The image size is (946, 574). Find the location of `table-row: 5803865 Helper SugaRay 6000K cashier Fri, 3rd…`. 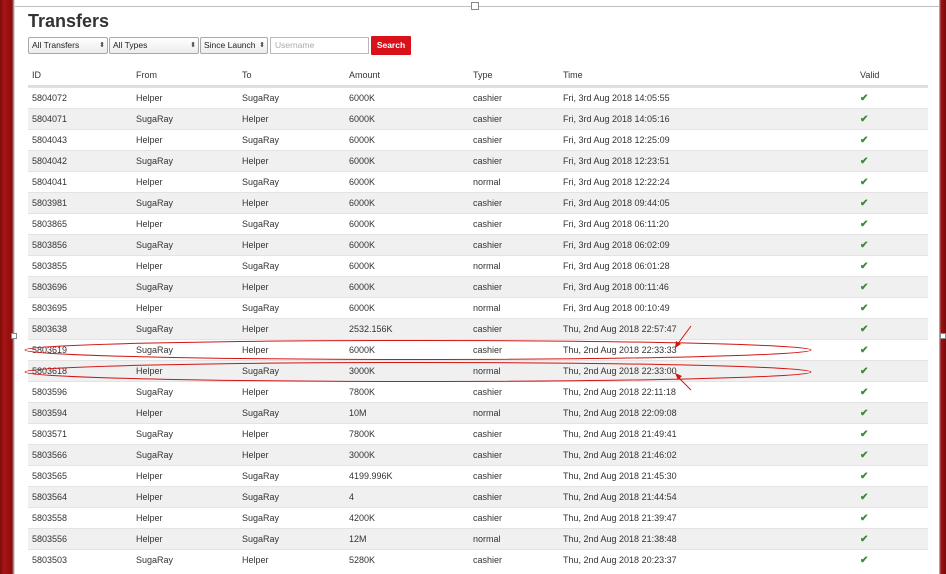

table-row: 5803865 Helper SugaRay 6000K cashier Fri, 3rd… is located at coordinates (478, 223).